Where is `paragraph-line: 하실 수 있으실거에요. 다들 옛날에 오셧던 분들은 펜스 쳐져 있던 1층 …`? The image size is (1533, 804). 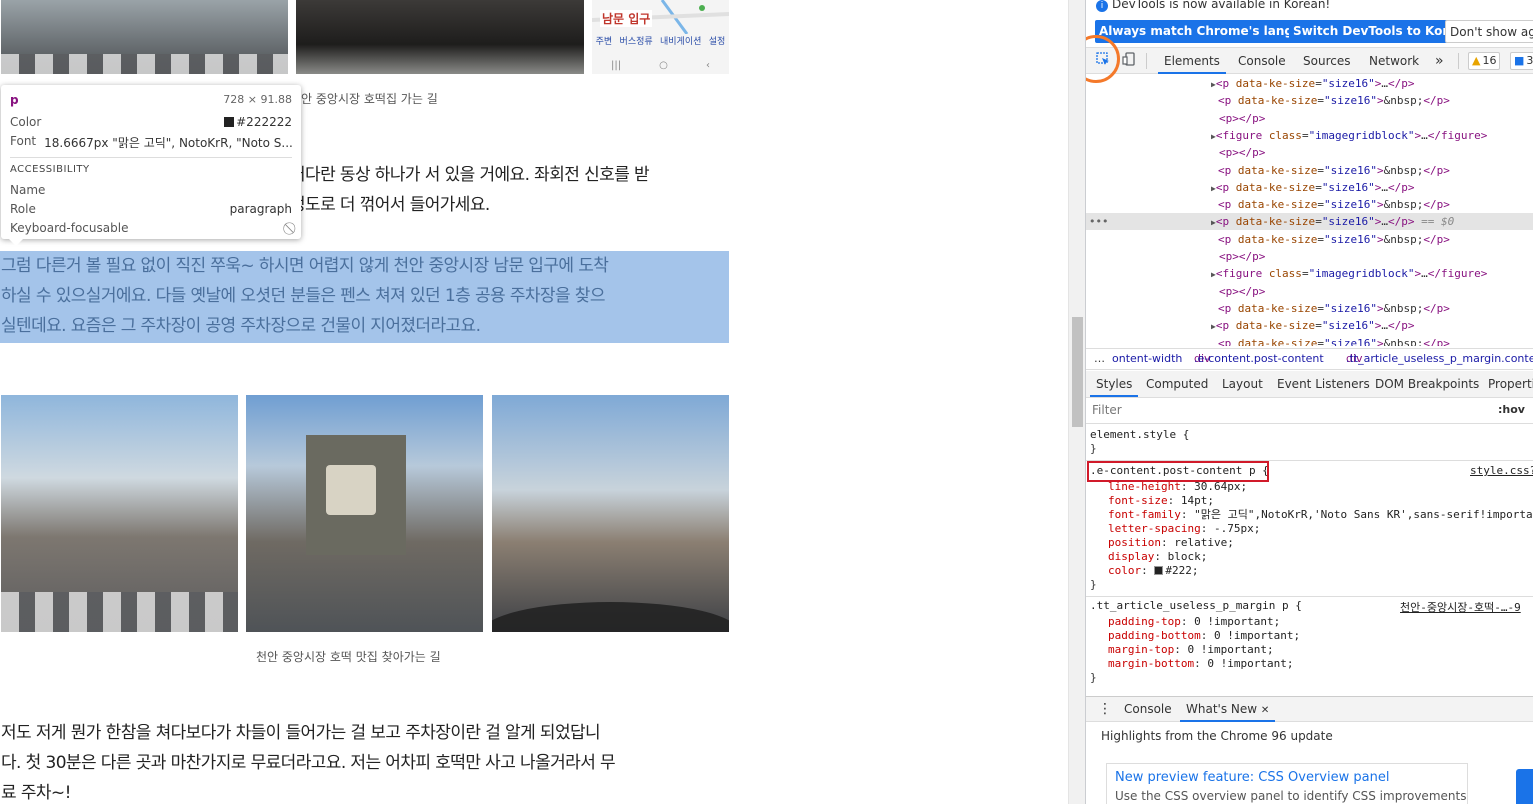 paragraph-line: 하실 수 있으실거에요. 다들 옛날에 오셧던 분들은 펜스 쳐져 있던 1층 … is located at coordinates (303, 296).